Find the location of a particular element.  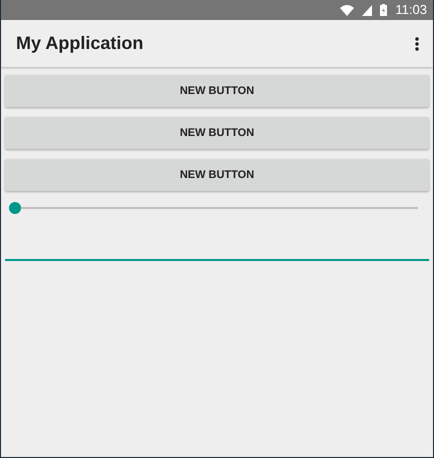

app-title: My Application is located at coordinates (80, 43).